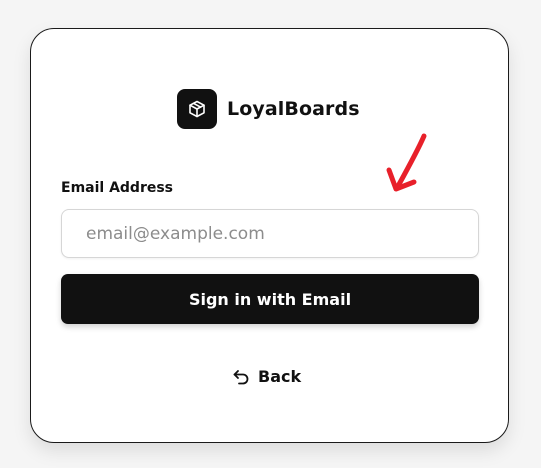  What do you see at coordinates (241, 376) in the screenshot?
I see `undo-arrow-icon` at bounding box center [241, 376].